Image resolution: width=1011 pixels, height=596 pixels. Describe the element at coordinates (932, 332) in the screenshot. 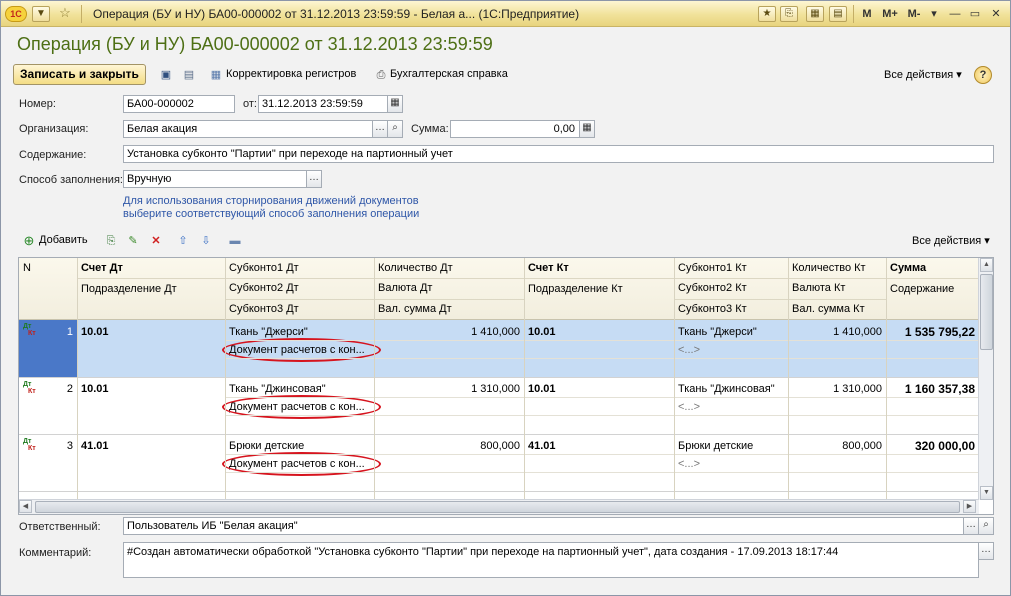

I see `cell-sum: 1 535 795,22` at that location.